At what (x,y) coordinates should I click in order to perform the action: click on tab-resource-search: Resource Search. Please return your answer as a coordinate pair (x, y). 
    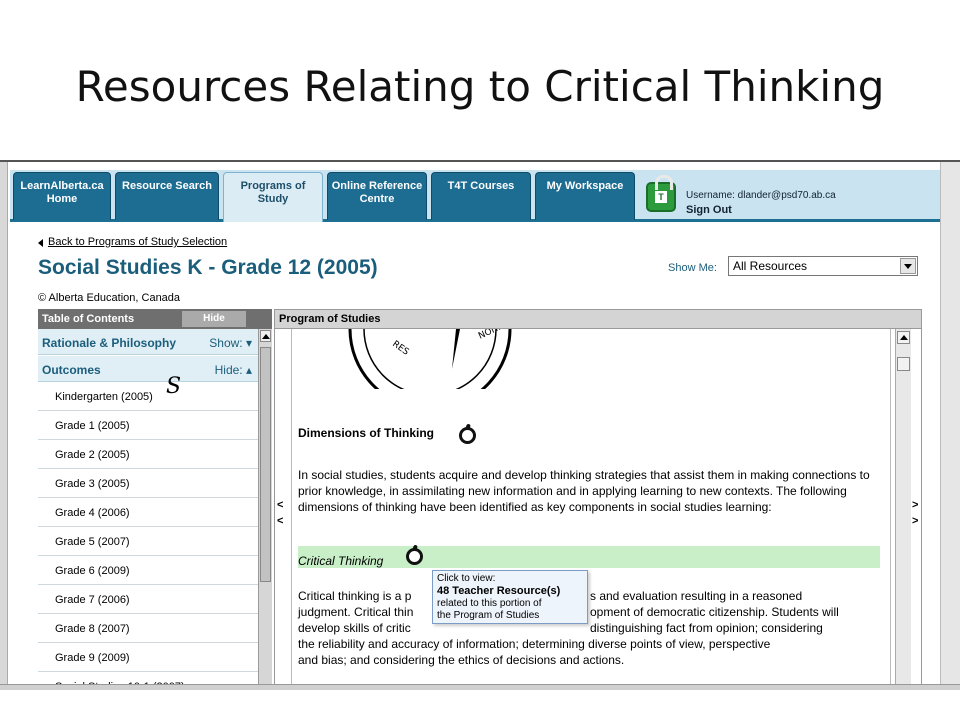
    Looking at the image, I should click on (167, 196).